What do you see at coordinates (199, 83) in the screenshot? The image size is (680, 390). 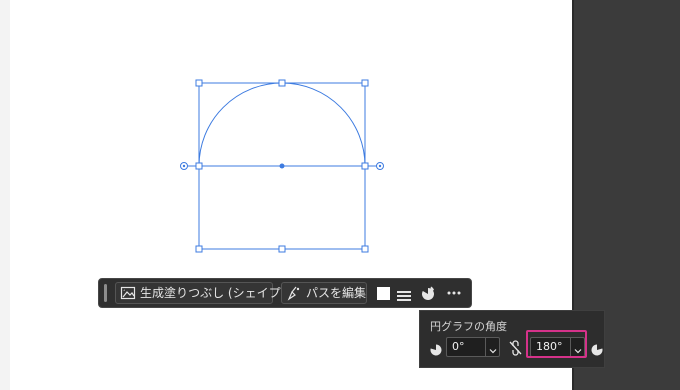 I see `handle-top-left` at bounding box center [199, 83].